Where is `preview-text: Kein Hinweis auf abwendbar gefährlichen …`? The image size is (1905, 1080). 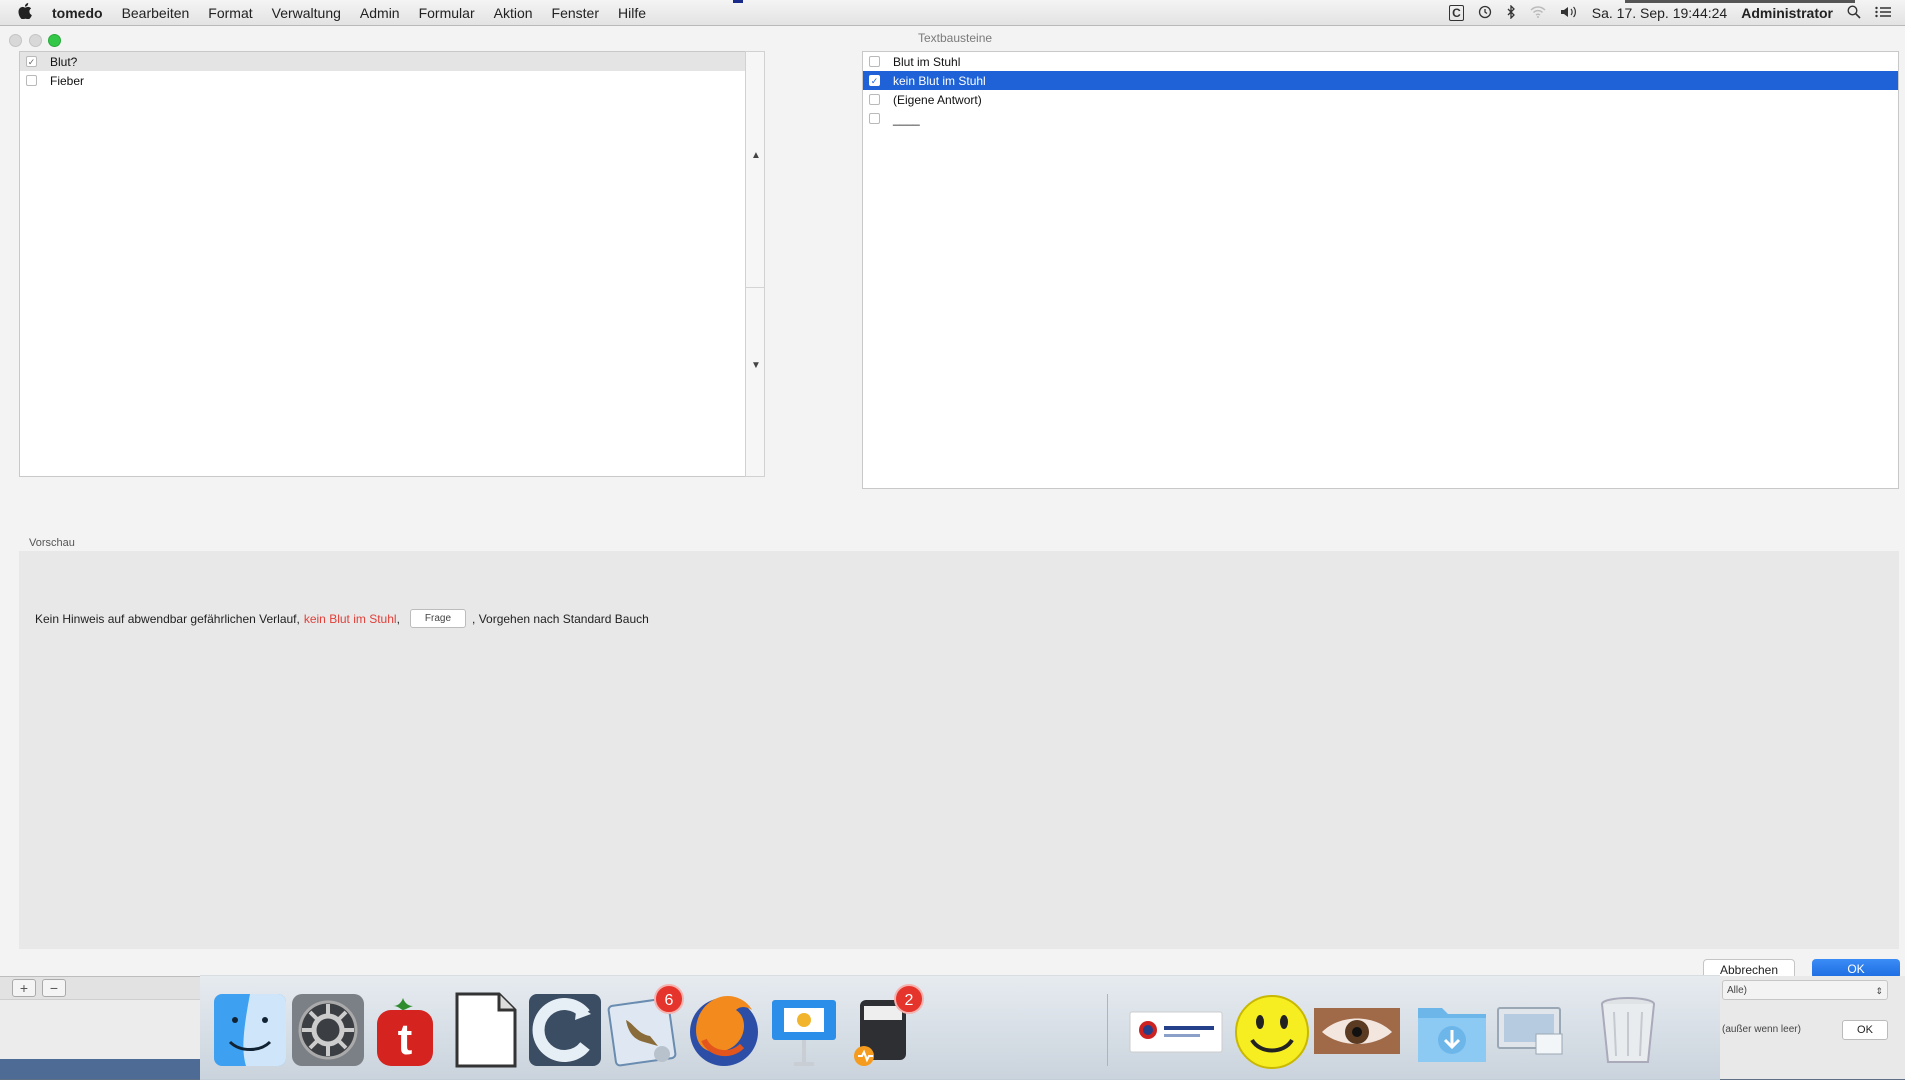 preview-text: Kein Hinweis auf abwendbar gefährlichen … is located at coordinates (342, 618).